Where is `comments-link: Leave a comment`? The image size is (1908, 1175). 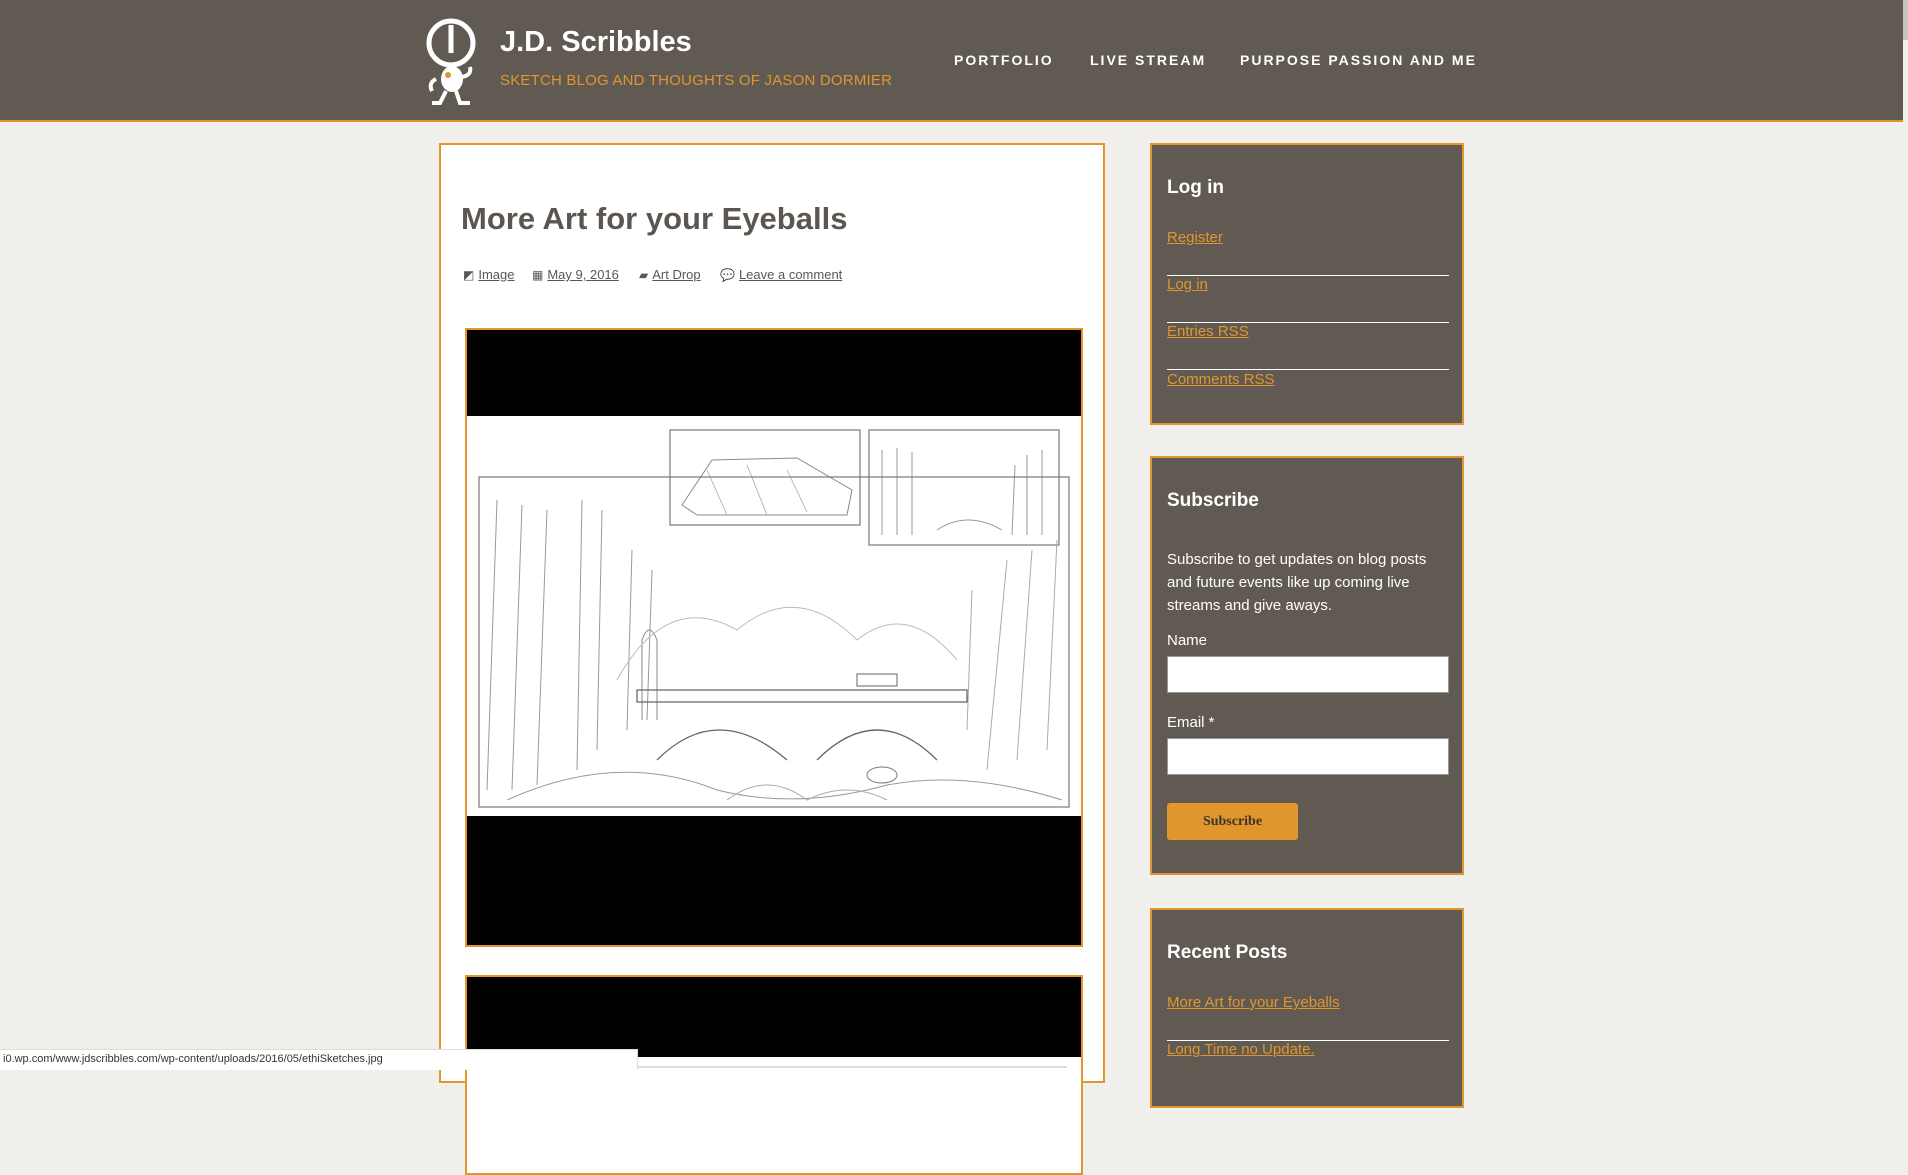 comments-link: Leave a comment is located at coordinates (790, 274).